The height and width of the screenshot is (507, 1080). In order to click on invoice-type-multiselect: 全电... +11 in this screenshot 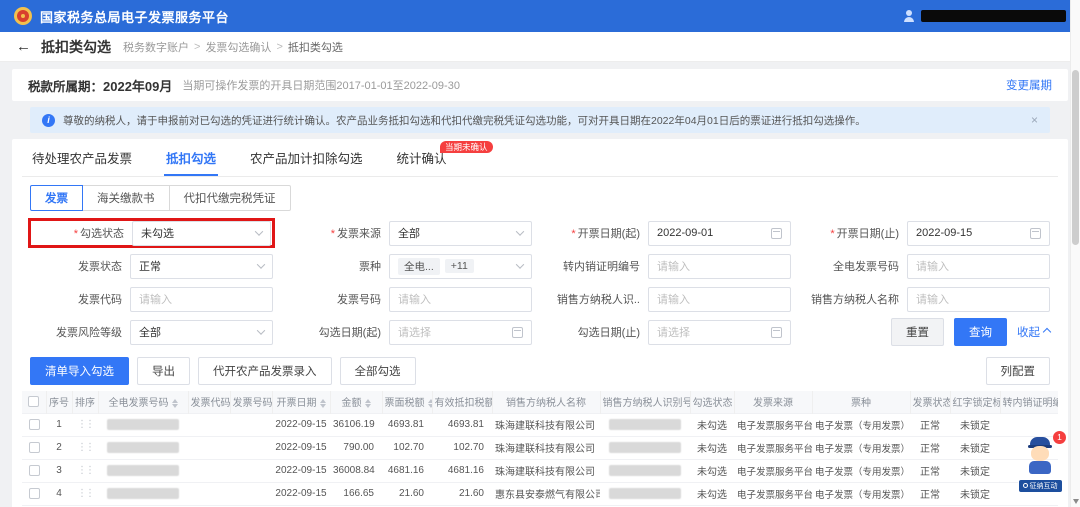, I will do `click(460, 266)`.